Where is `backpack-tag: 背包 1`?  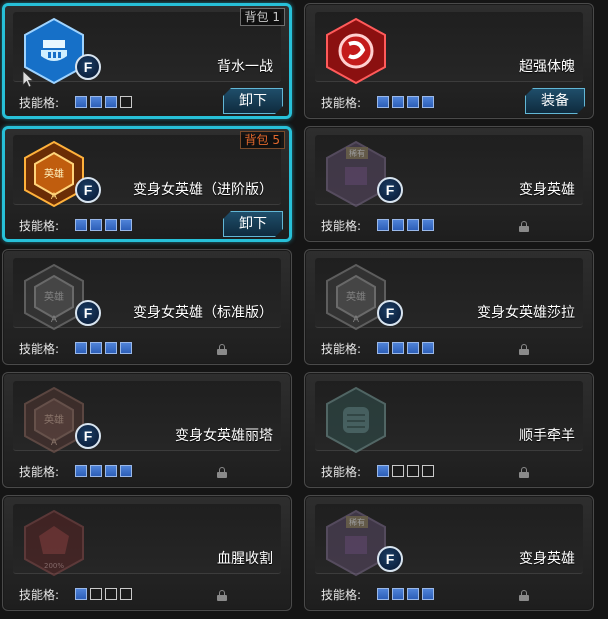
backpack-tag: 背包 1 is located at coordinates (262, 17).